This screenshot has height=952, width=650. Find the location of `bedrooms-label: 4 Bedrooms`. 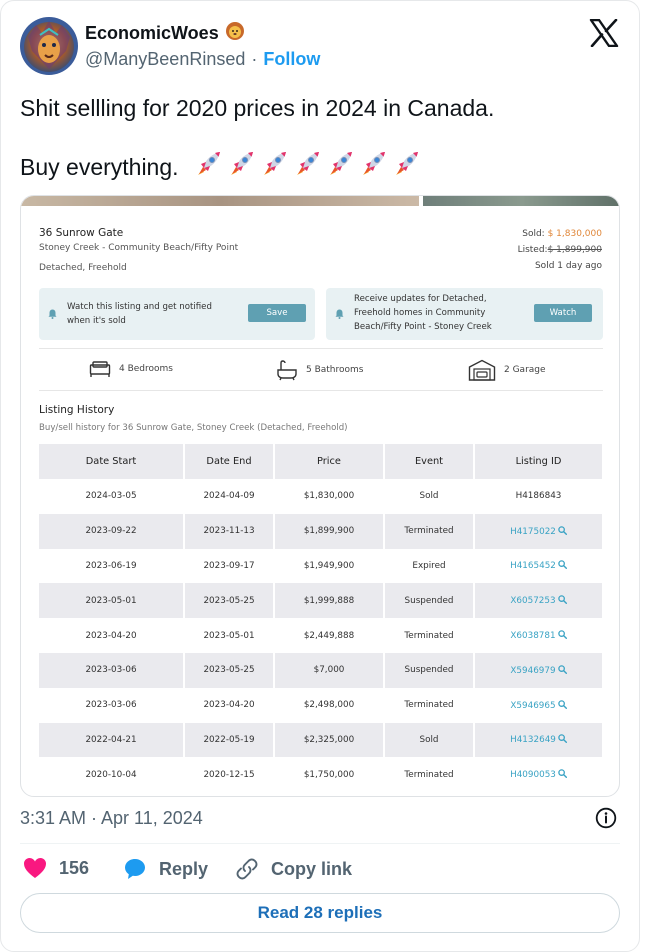

bedrooms-label: 4 Bedrooms is located at coordinates (146, 369).